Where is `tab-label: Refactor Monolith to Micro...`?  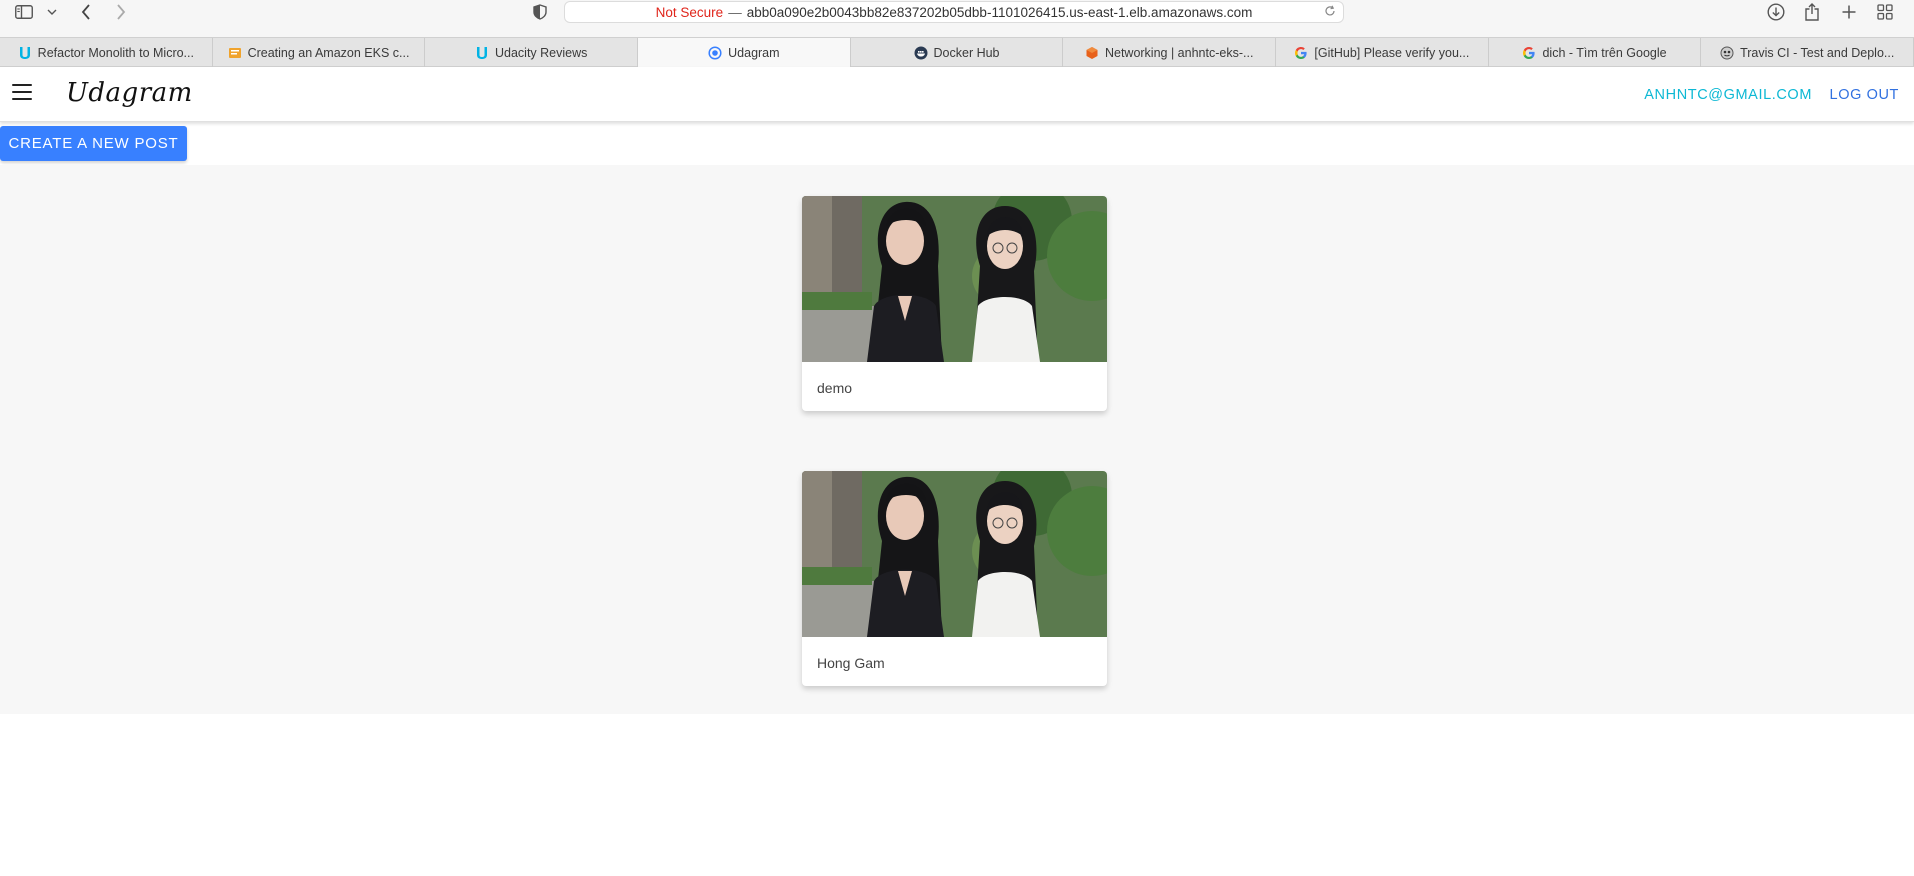 tab-label: Refactor Monolith to Micro... is located at coordinates (115, 52).